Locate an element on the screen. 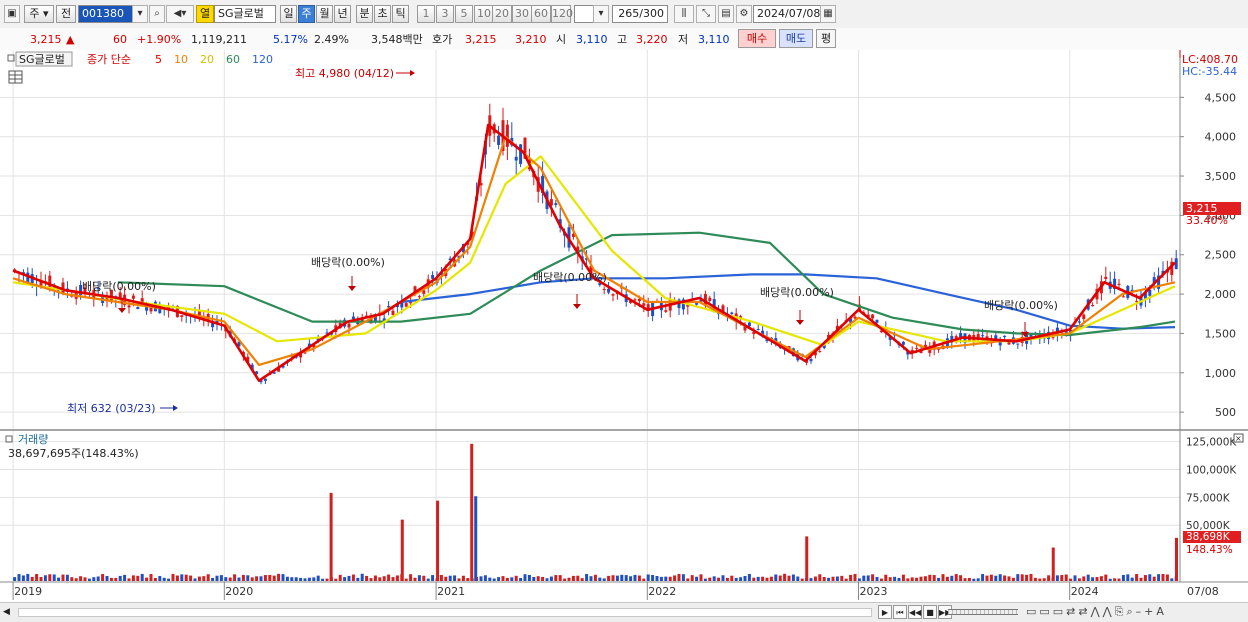  period-4: 분 is located at coordinates (364, 14).